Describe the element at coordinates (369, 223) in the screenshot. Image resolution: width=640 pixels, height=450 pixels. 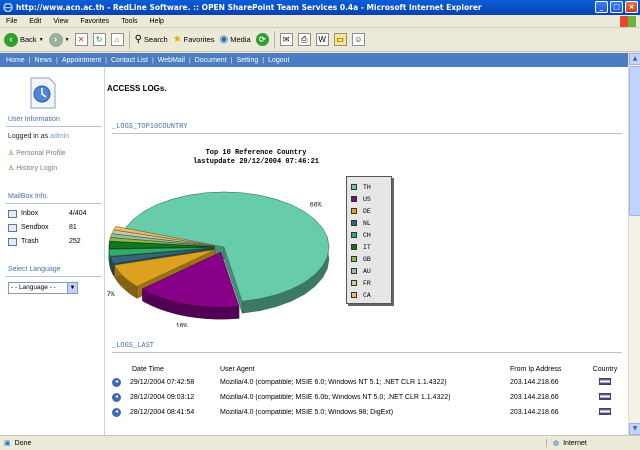
I see `legend-item: NL` at that location.